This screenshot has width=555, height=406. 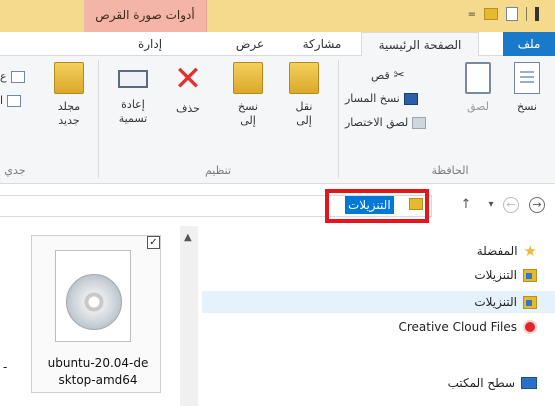 I want to click on move-to-icon, so click(x=304, y=78).